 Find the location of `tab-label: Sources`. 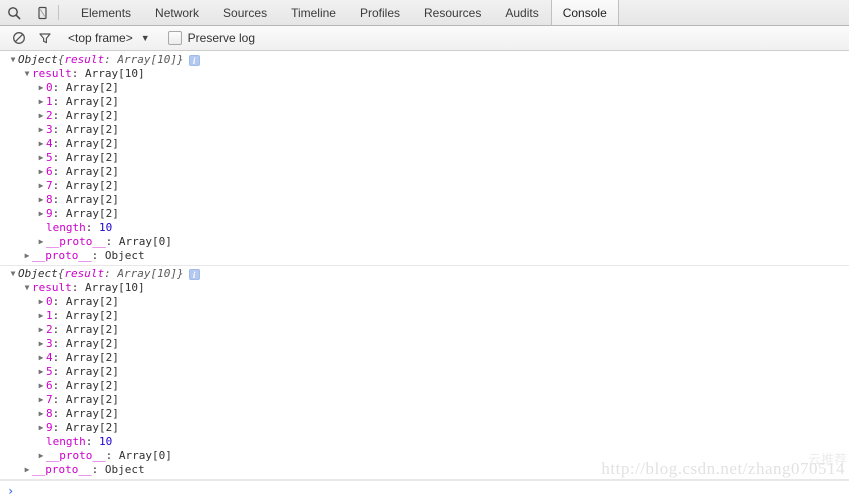

tab-label: Sources is located at coordinates (245, 12).